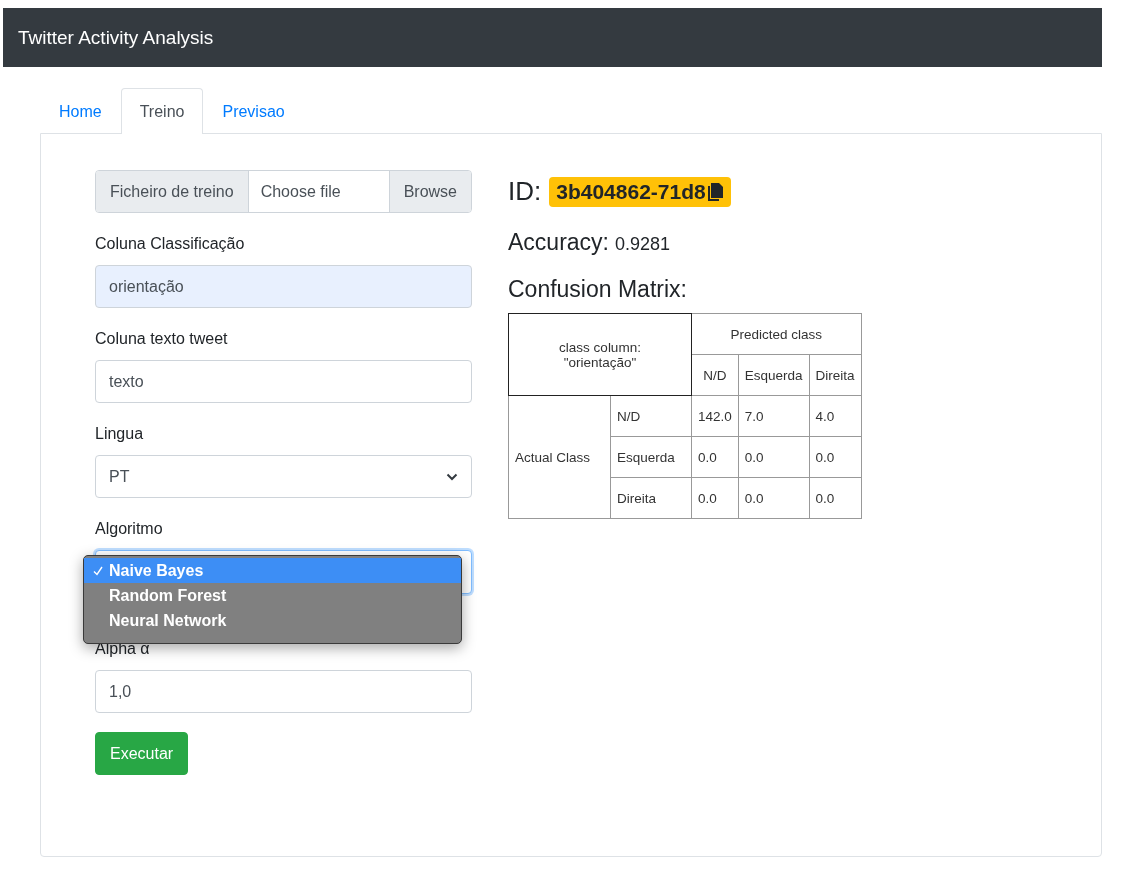  What do you see at coordinates (162, 111) in the screenshot?
I see `tab: Treino` at bounding box center [162, 111].